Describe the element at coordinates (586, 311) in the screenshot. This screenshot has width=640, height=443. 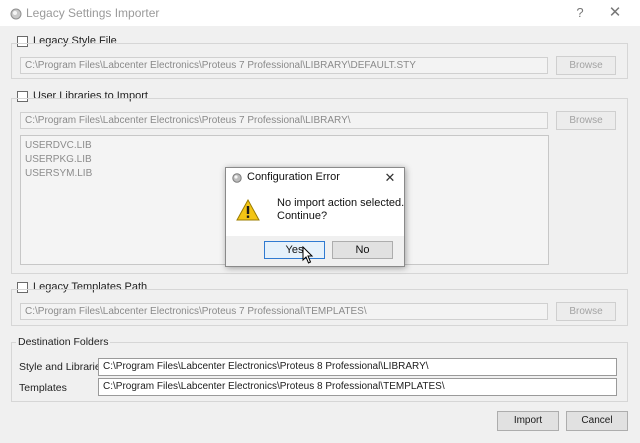
I see `legacy-templates-browse-button: Browse` at that location.